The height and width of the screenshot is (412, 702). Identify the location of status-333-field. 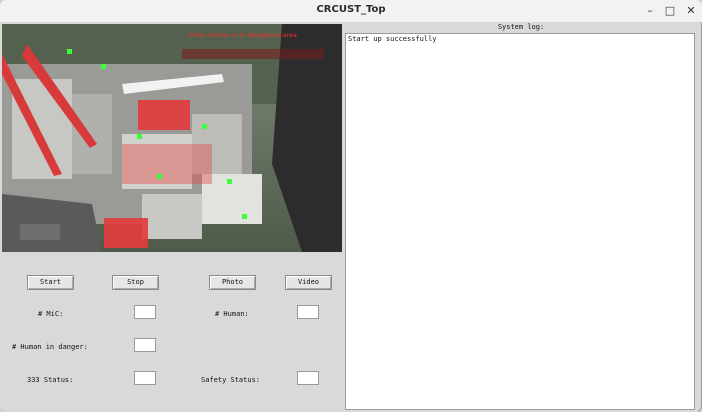
(145, 378).